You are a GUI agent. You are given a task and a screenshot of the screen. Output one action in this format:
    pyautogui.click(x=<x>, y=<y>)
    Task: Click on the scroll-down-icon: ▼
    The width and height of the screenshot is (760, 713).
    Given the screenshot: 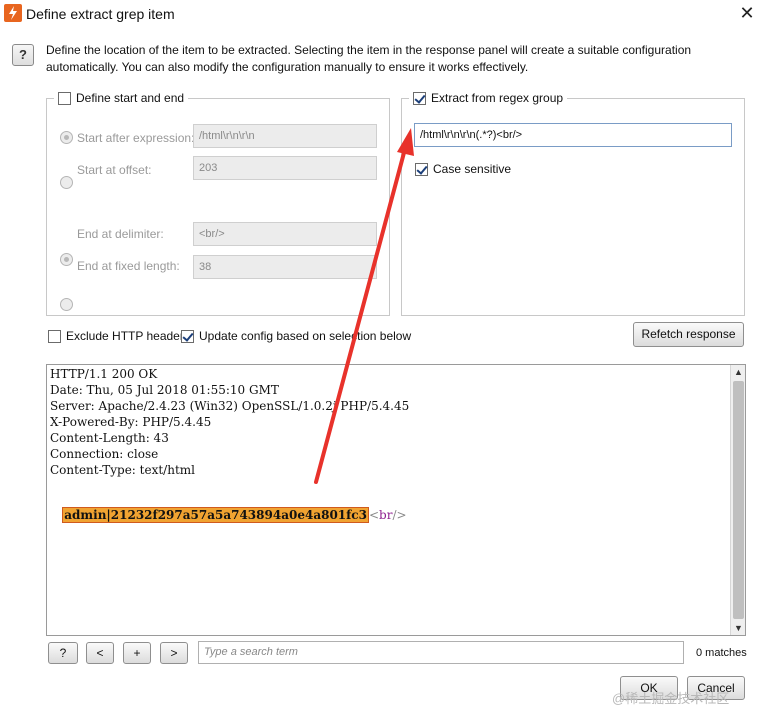 What is the action you would take?
    pyautogui.click(x=738, y=628)
    